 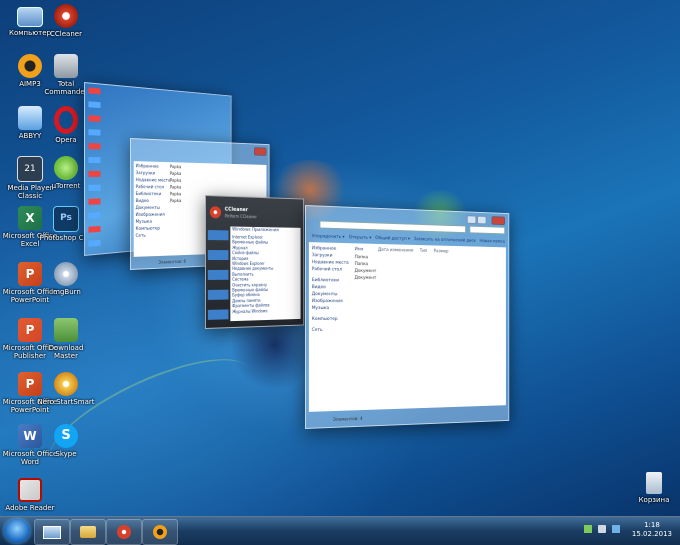 What do you see at coordinates (66, 330) in the screenshot?
I see `download-master-icon` at bounding box center [66, 330].